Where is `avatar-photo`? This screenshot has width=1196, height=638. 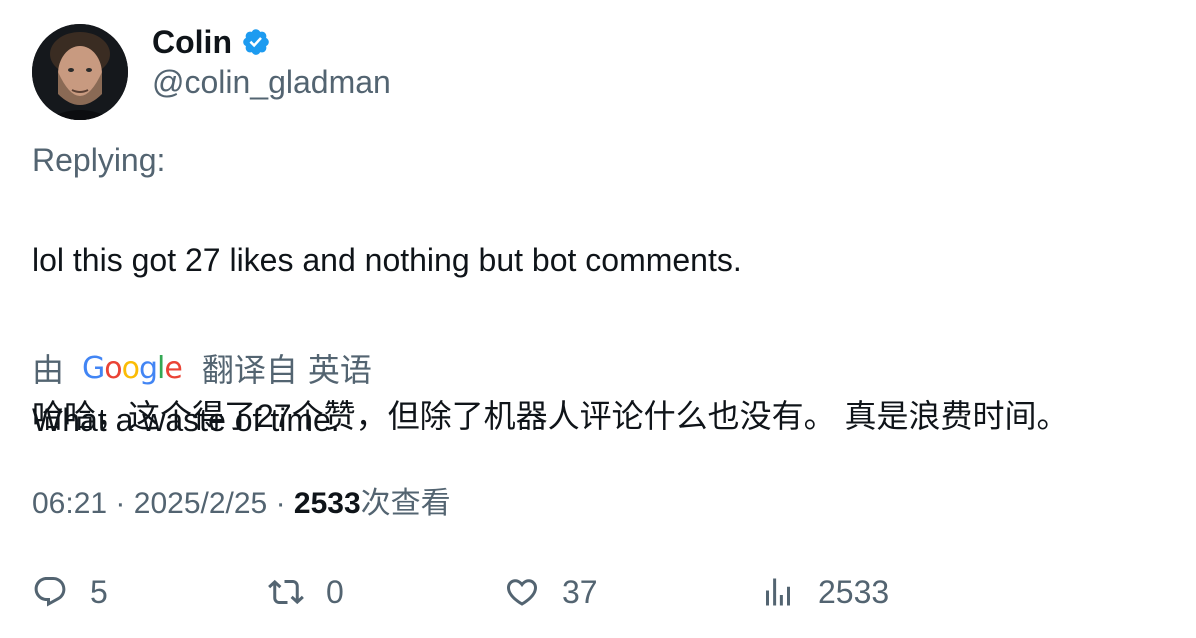
avatar-photo is located at coordinates (80, 72).